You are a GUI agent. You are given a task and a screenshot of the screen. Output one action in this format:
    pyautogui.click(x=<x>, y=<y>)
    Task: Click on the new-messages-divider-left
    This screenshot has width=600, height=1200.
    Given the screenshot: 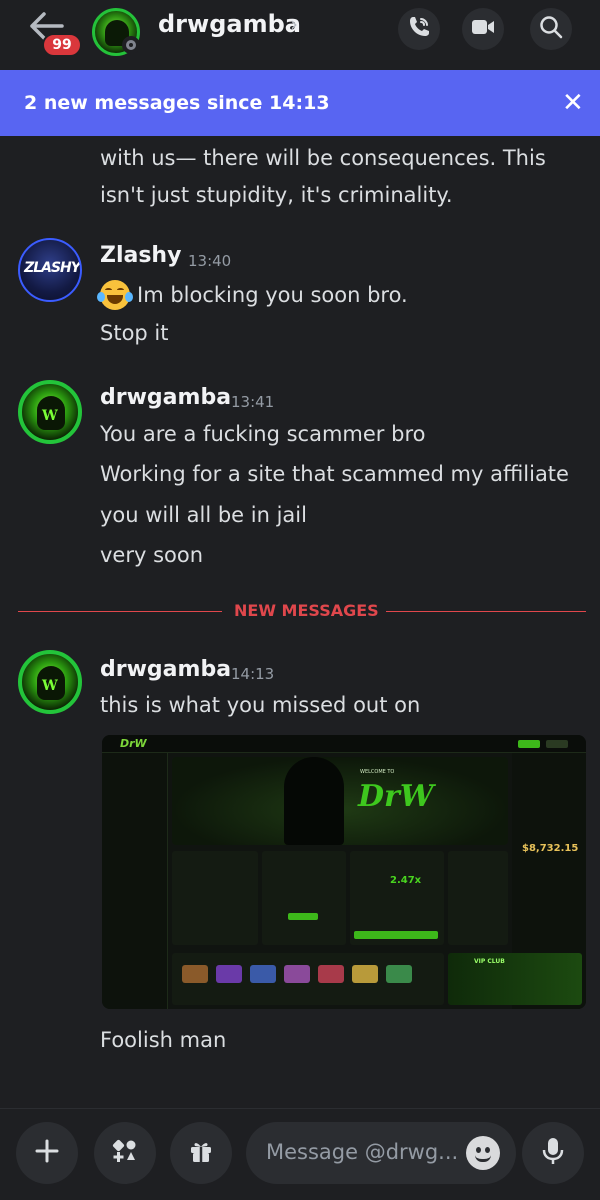 What is the action you would take?
    pyautogui.click(x=120, y=611)
    